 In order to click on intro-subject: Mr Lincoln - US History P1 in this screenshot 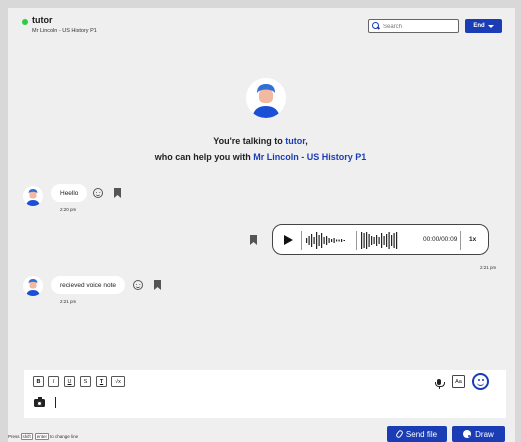, I will do `click(310, 157)`.